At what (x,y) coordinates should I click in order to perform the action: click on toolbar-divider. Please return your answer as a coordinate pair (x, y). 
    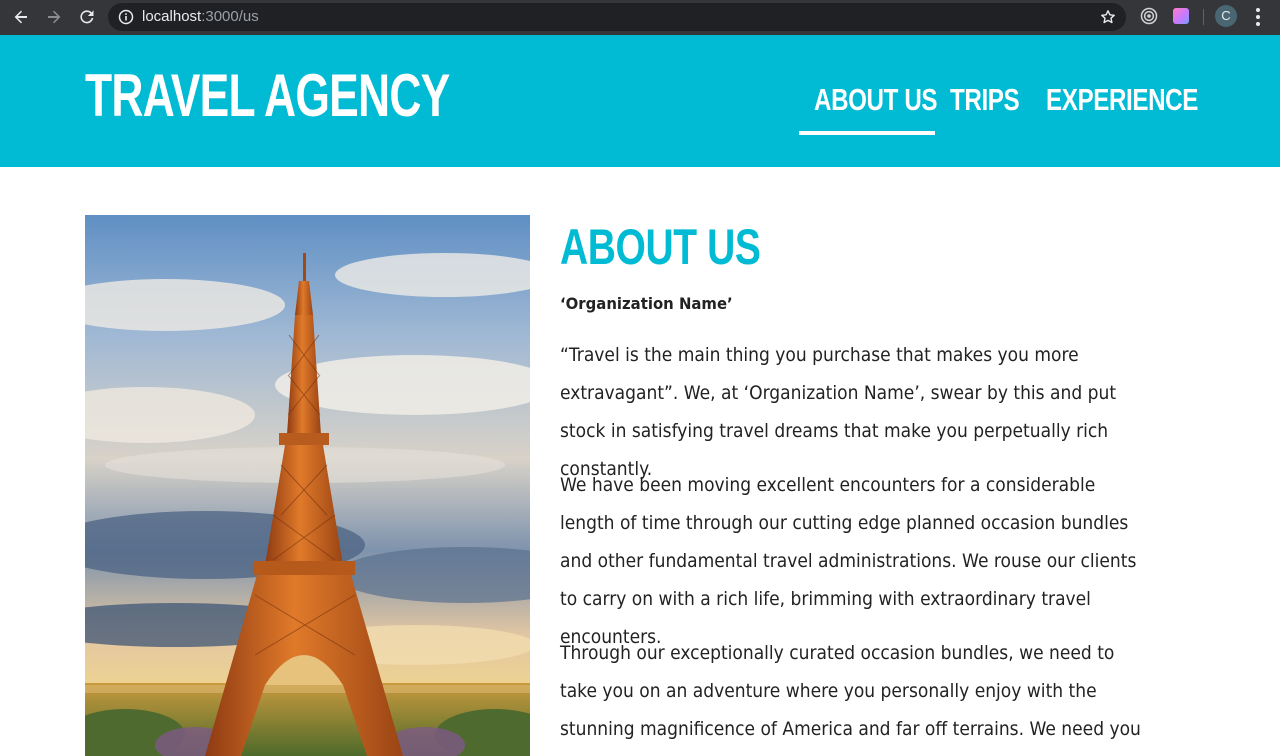
    Looking at the image, I should click on (1203, 17).